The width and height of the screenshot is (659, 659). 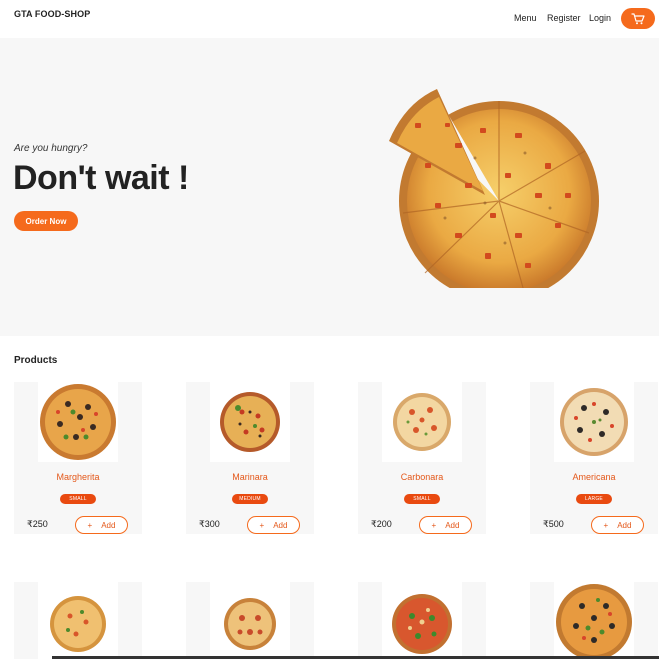 I want to click on product-price: ₹200, so click(x=381, y=524).